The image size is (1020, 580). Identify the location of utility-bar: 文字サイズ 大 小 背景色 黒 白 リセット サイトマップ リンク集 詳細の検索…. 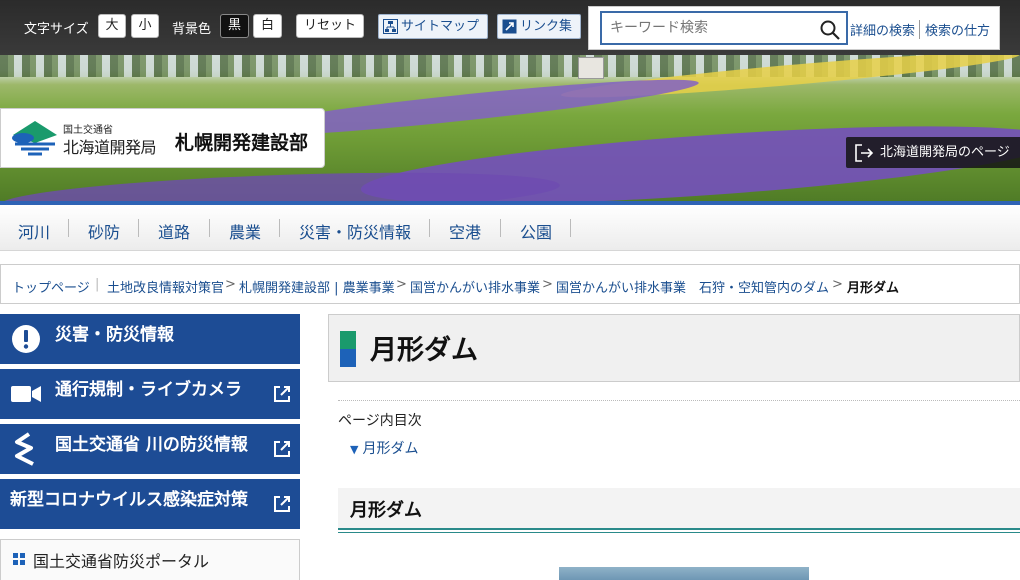
(510, 27).